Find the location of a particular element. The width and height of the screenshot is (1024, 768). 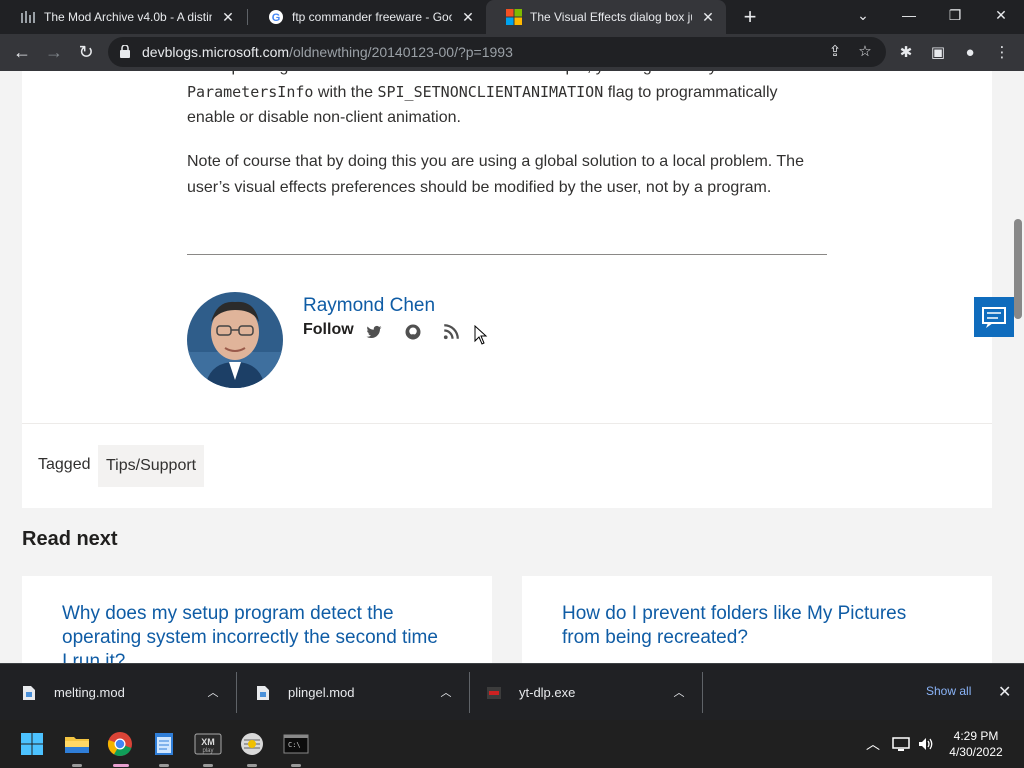

back-button: ← is located at coordinates (22, 52).